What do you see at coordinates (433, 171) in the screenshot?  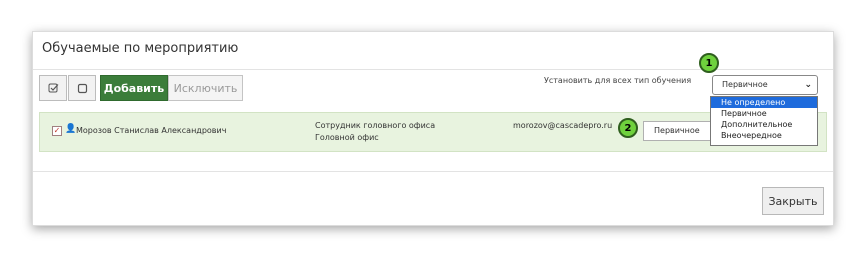 I see `footer-divider` at bounding box center [433, 171].